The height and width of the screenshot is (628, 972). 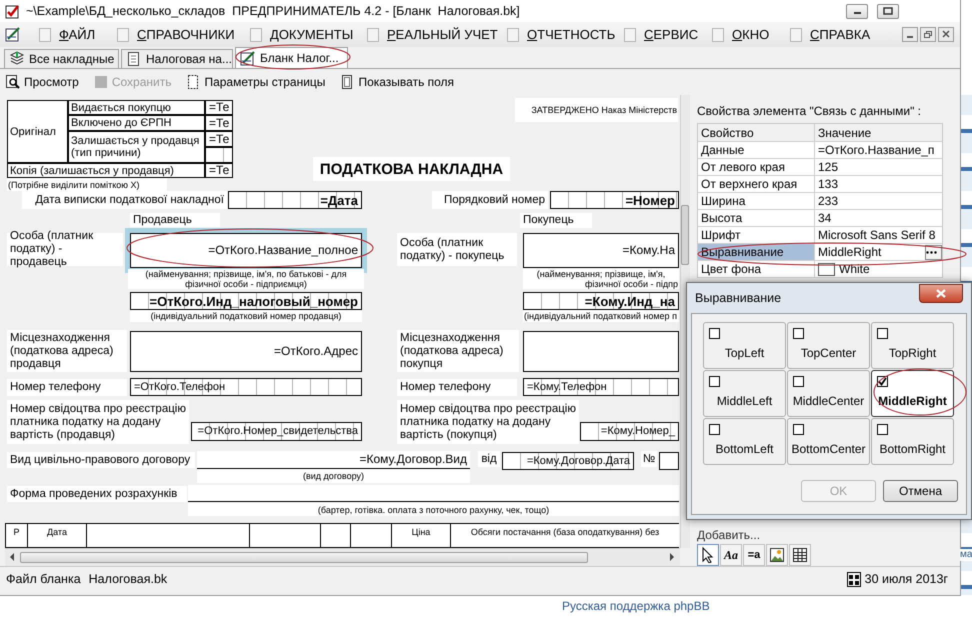 I want to click on form-label: Продавець, so click(x=175, y=220).